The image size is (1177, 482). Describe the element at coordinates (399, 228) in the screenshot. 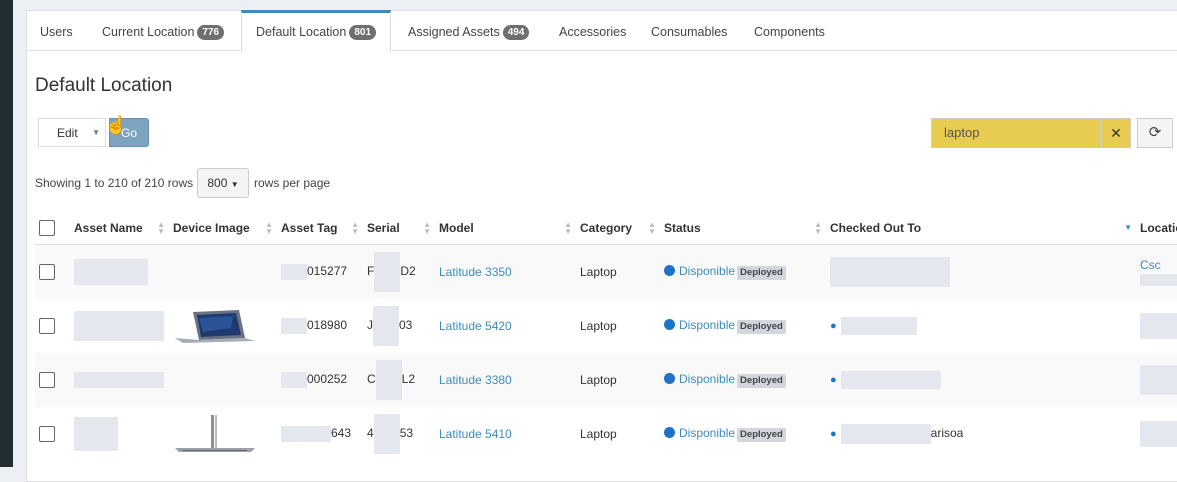

I see `column-header: Serial ▲ ▼` at that location.